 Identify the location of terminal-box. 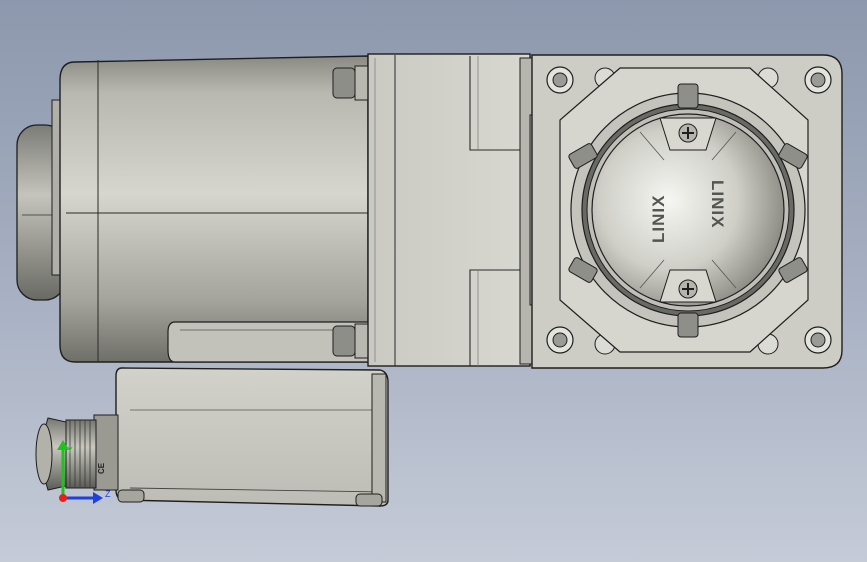
(252, 437).